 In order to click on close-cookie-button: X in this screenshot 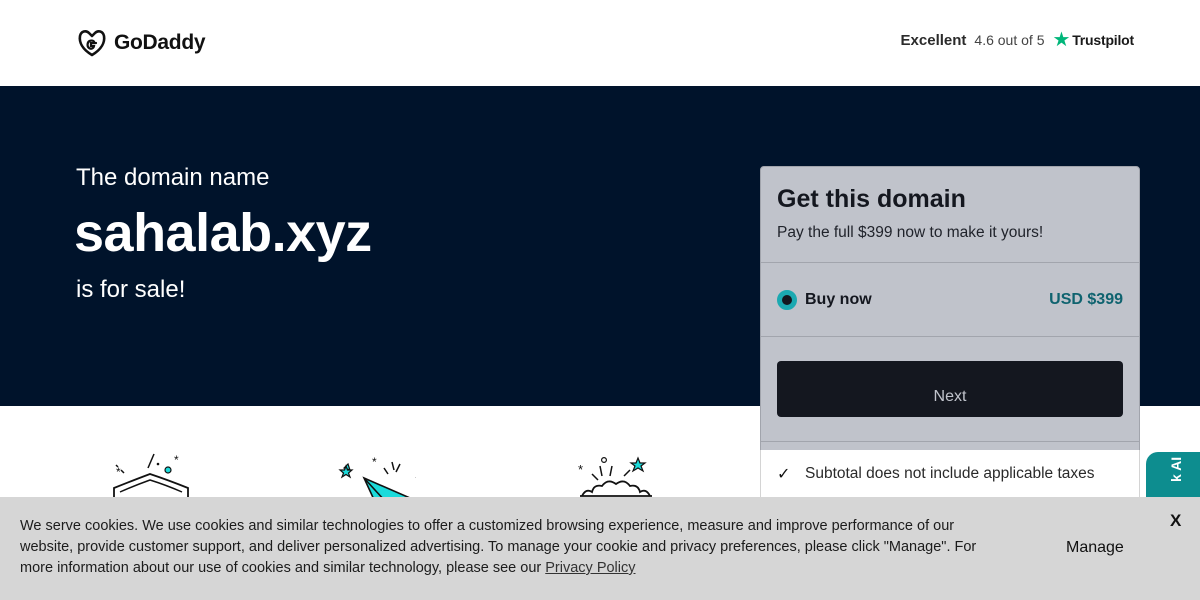, I will do `click(1175, 521)`.